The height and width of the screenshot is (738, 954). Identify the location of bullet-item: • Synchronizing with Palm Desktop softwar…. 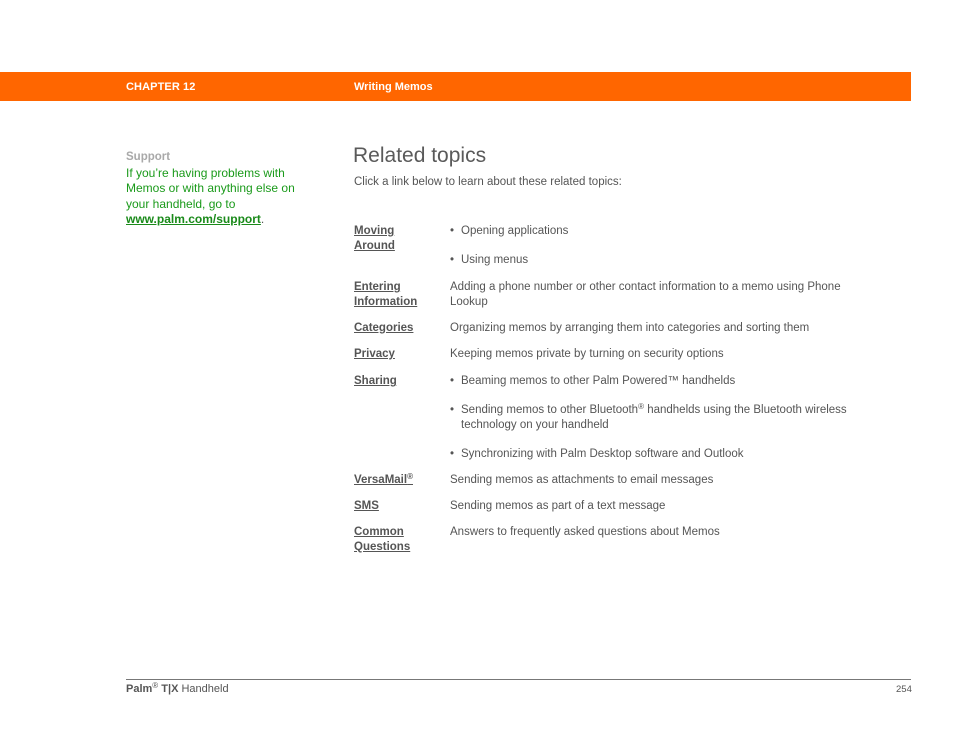
(660, 454).